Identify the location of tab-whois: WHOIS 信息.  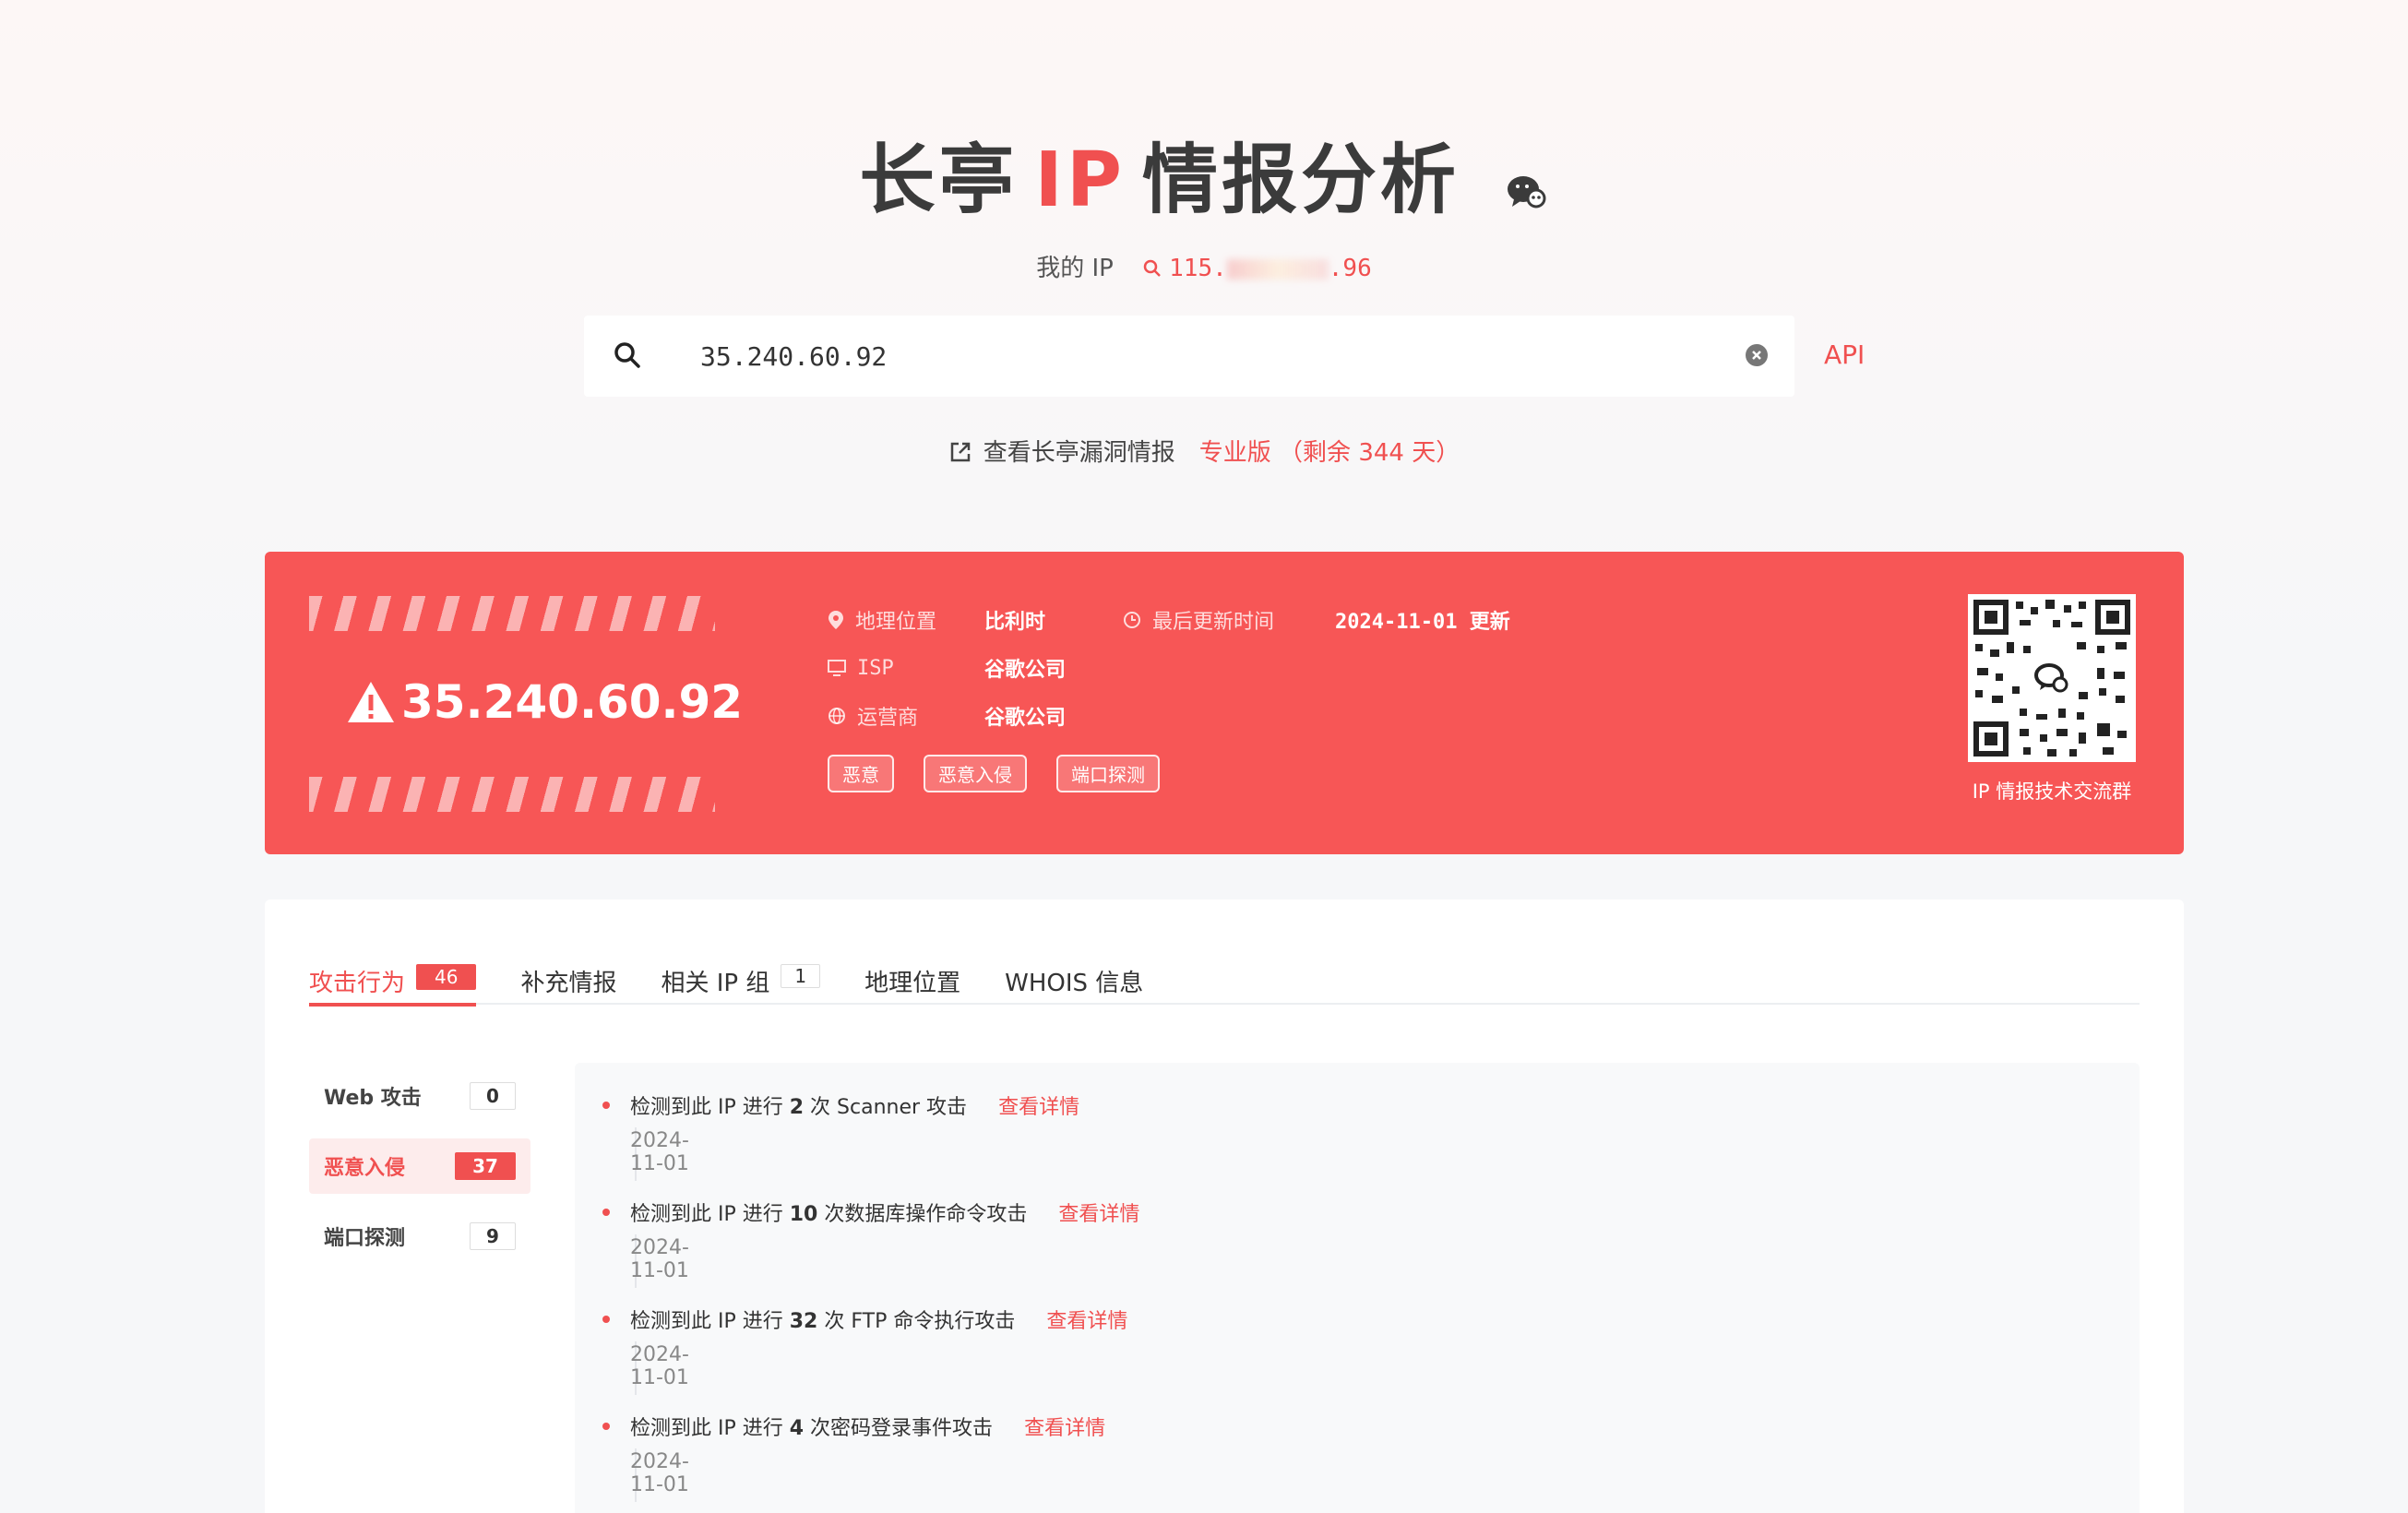
(1074, 984).